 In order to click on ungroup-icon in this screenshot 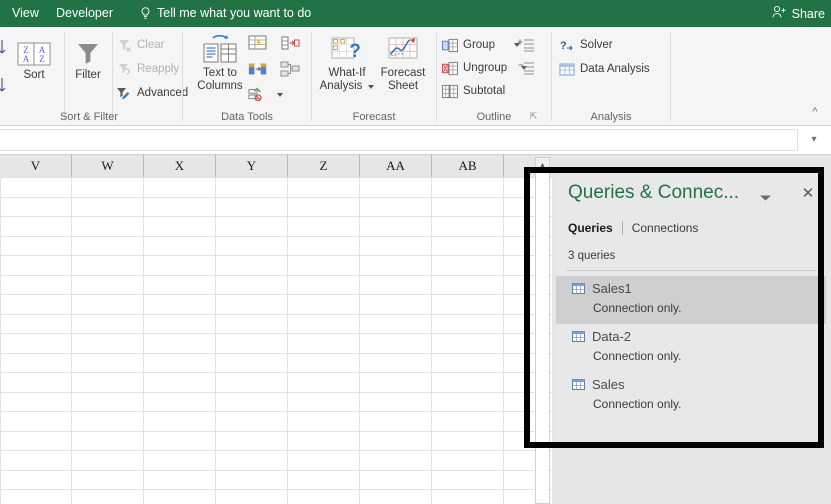, I will do `click(450, 68)`.